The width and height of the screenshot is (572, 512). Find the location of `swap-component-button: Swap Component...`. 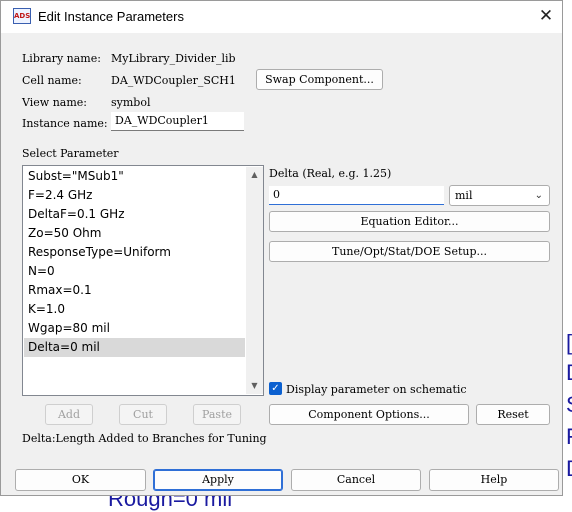

swap-component-button: Swap Component... is located at coordinates (319, 79).